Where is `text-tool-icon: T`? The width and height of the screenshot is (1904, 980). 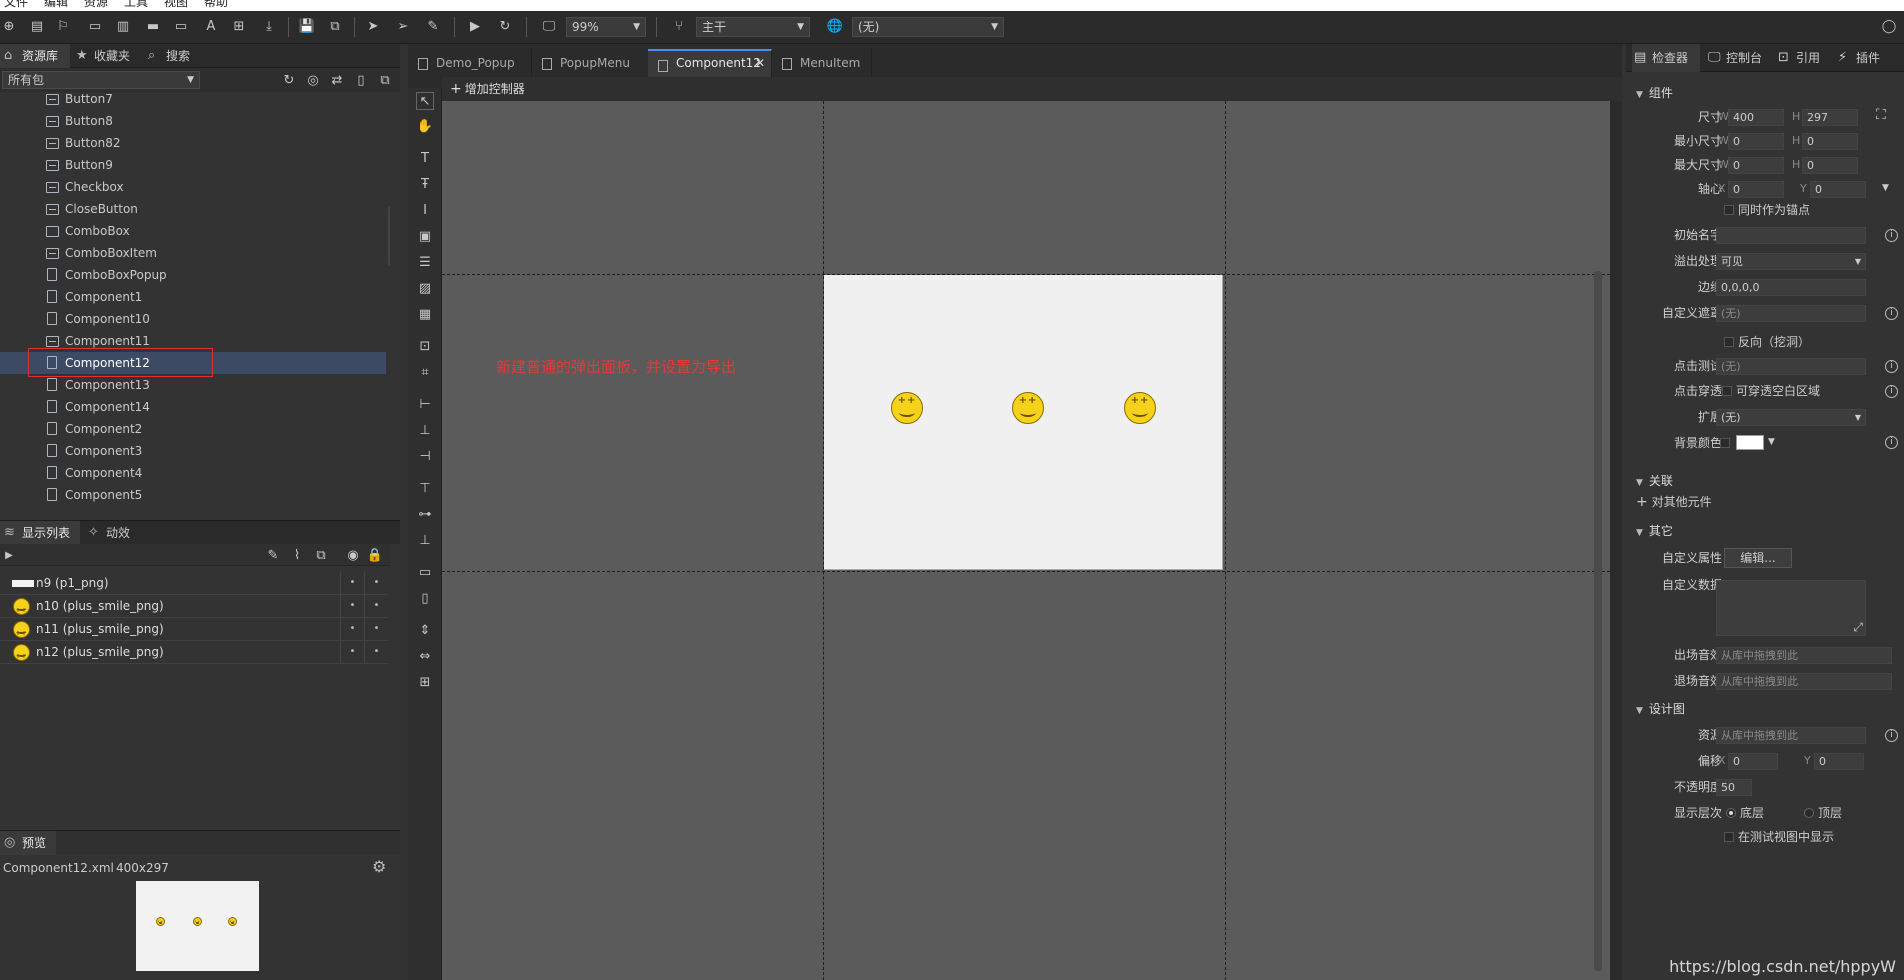
text-tool-icon: T is located at coordinates (425, 159).